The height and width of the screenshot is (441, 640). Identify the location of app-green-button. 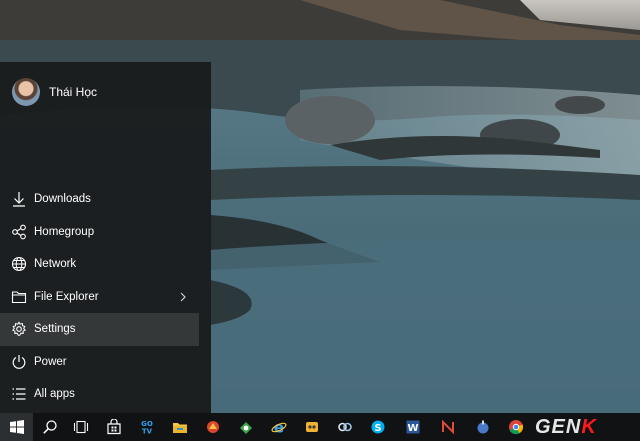
(245, 427).